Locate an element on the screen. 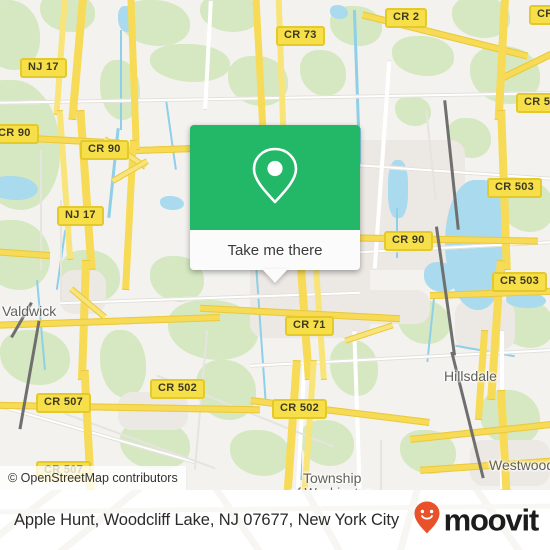 This screenshot has height=550, width=550. road-shield: CR 507 is located at coordinates (64, 403).